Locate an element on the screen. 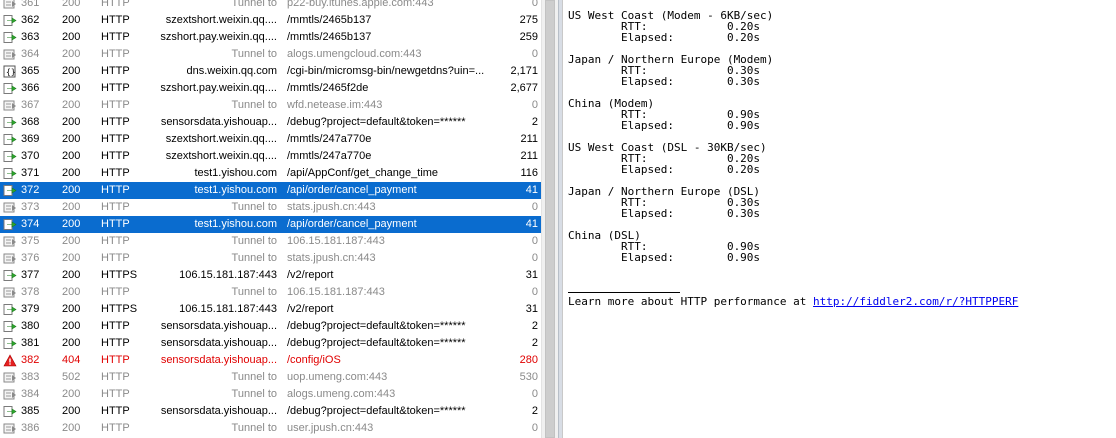  session-number: 376 is located at coordinates (30, 258).